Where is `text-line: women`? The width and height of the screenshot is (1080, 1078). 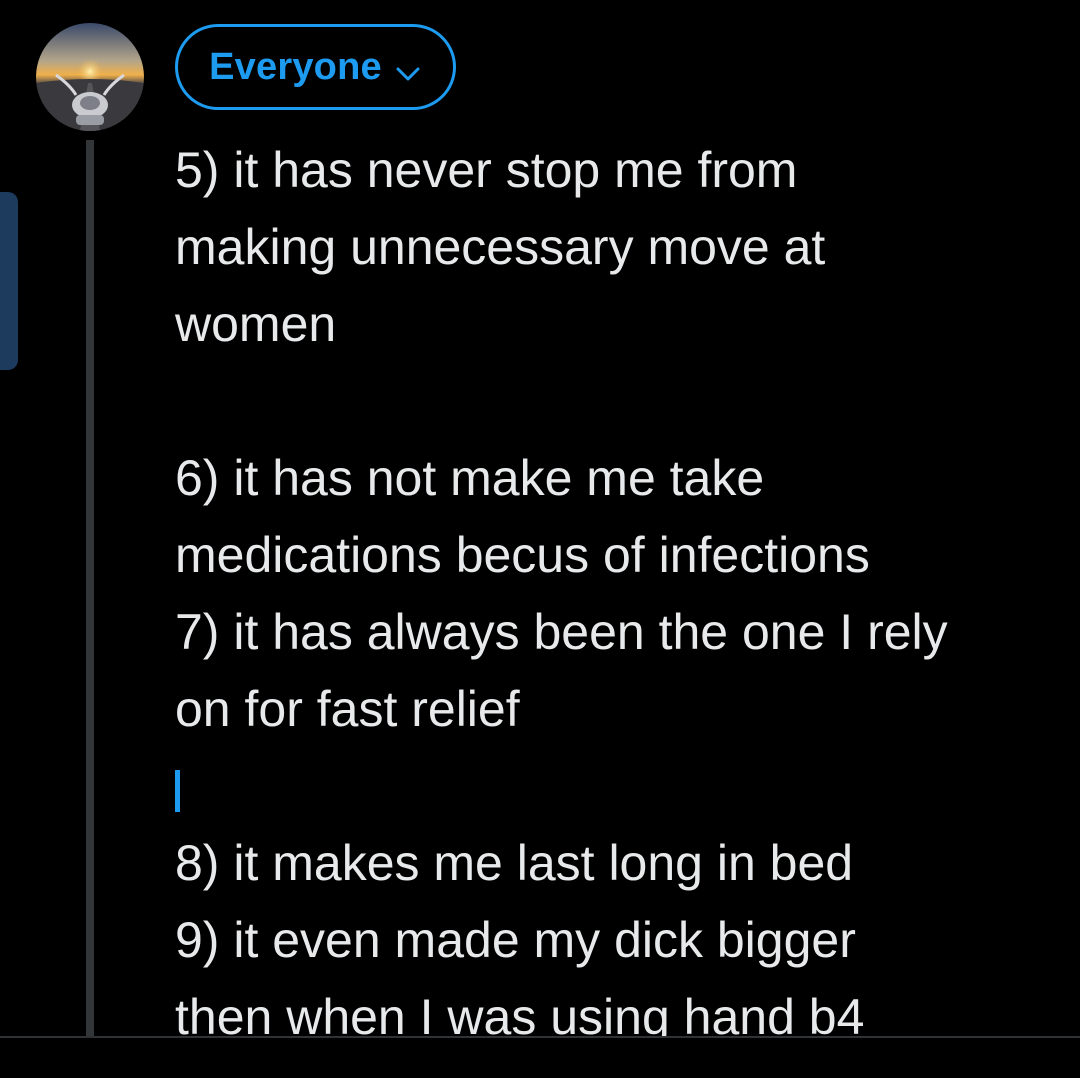 text-line: women is located at coordinates (256, 324).